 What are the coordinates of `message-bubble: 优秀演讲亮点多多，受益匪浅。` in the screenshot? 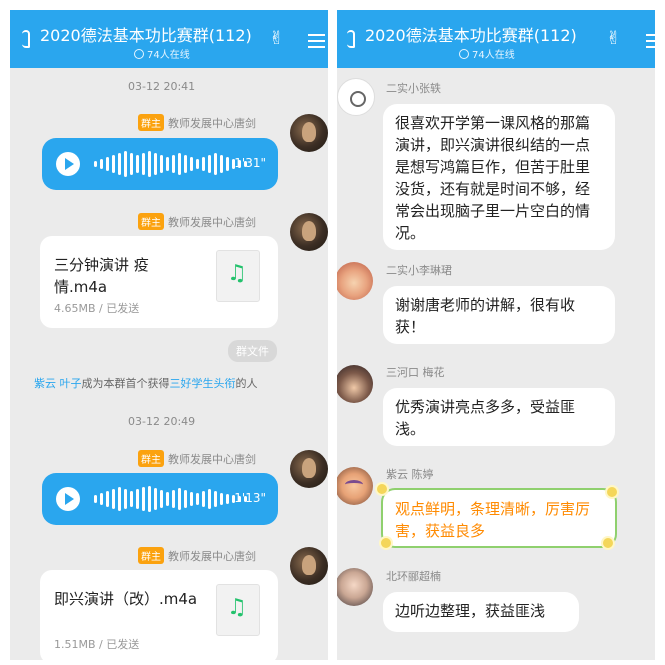 It's located at (499, 417).